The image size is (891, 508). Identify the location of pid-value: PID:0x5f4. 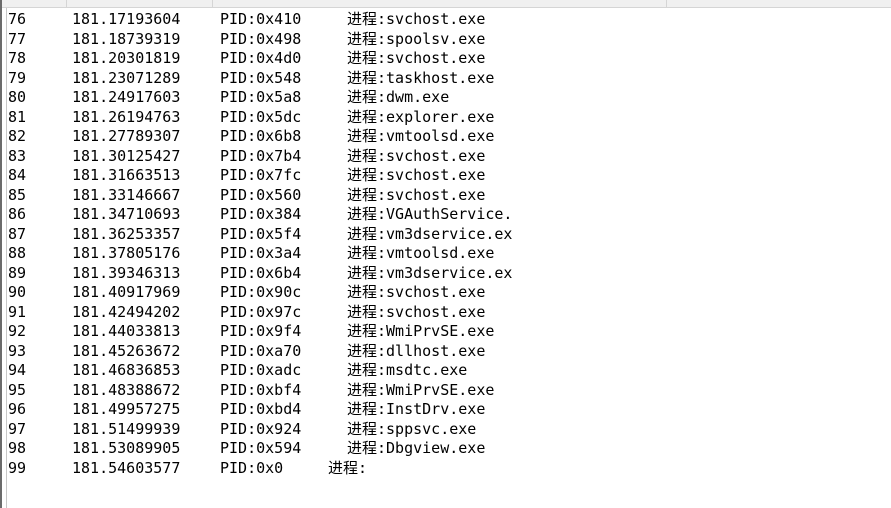
(261, 233).